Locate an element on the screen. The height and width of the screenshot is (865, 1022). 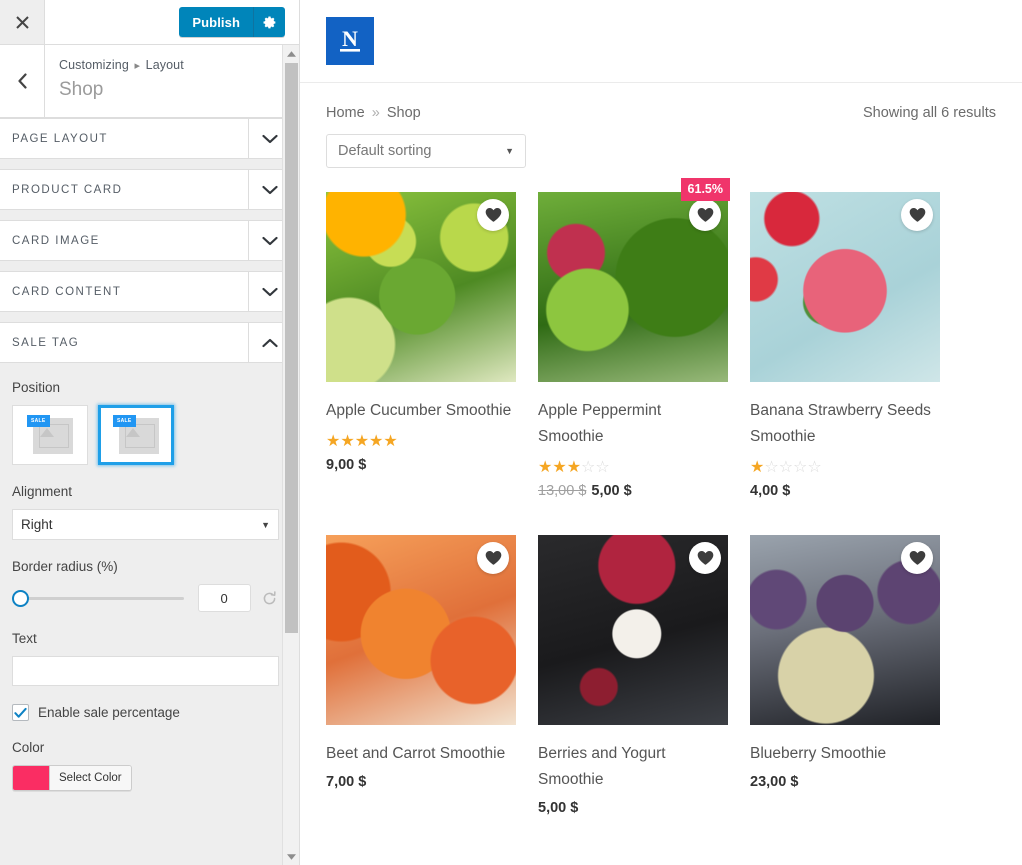
checkmark-icon is located at coordinates (20, 712).